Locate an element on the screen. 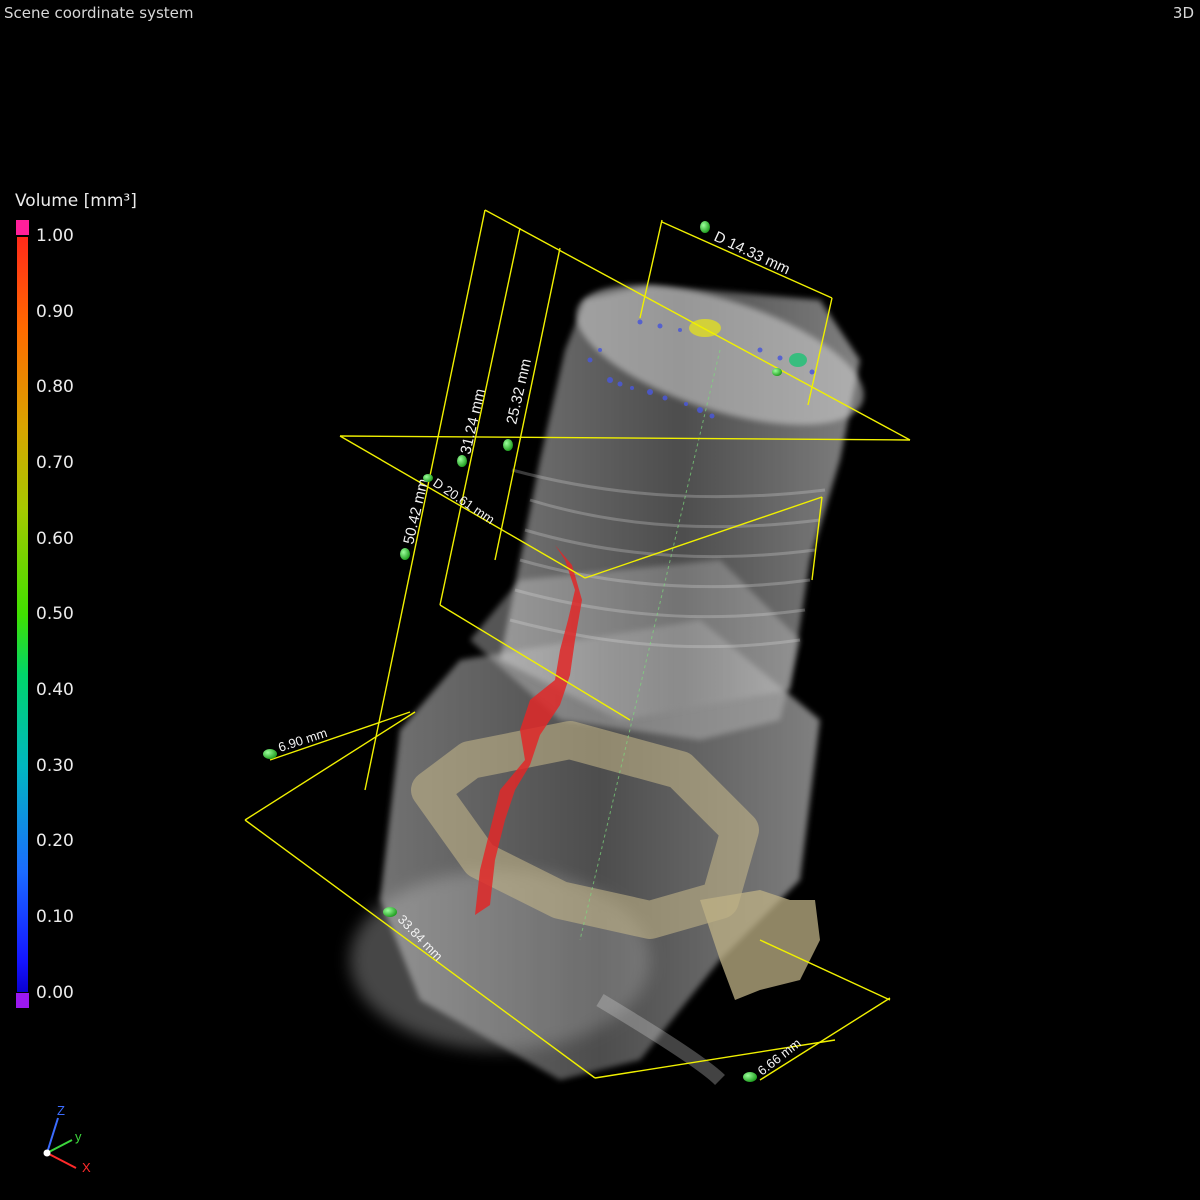  clip-tab is located at coordinates (760, 945).